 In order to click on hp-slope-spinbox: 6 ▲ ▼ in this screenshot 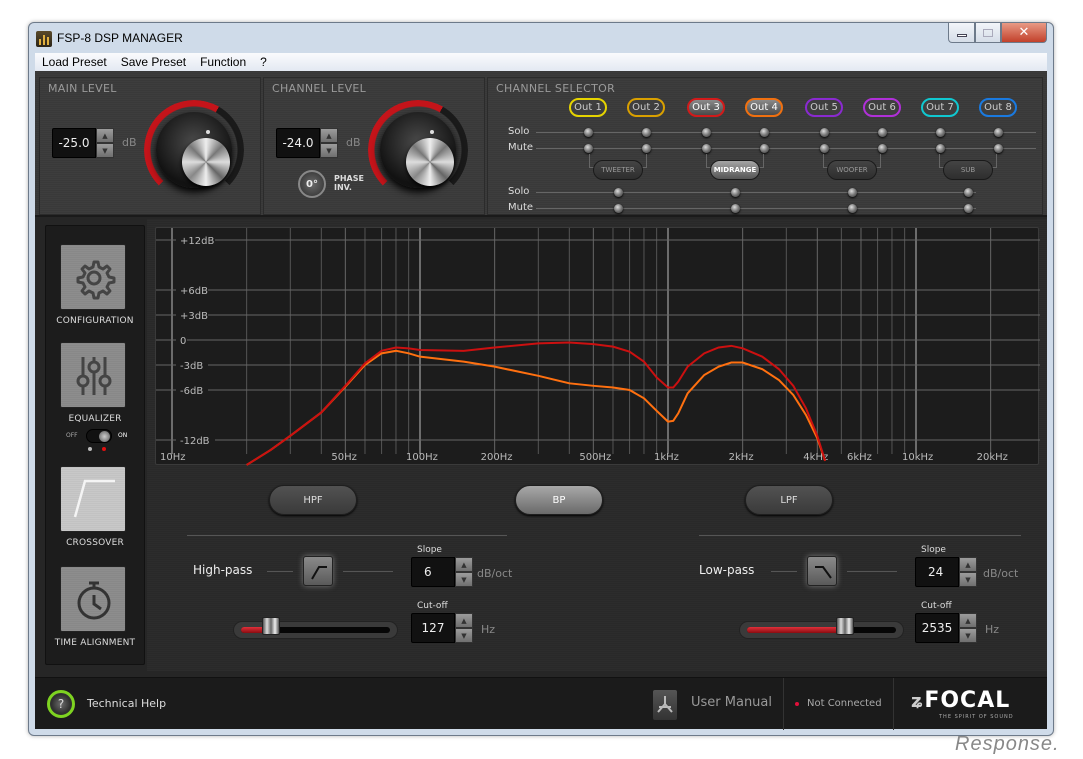, I will do `click(442, 572)`.